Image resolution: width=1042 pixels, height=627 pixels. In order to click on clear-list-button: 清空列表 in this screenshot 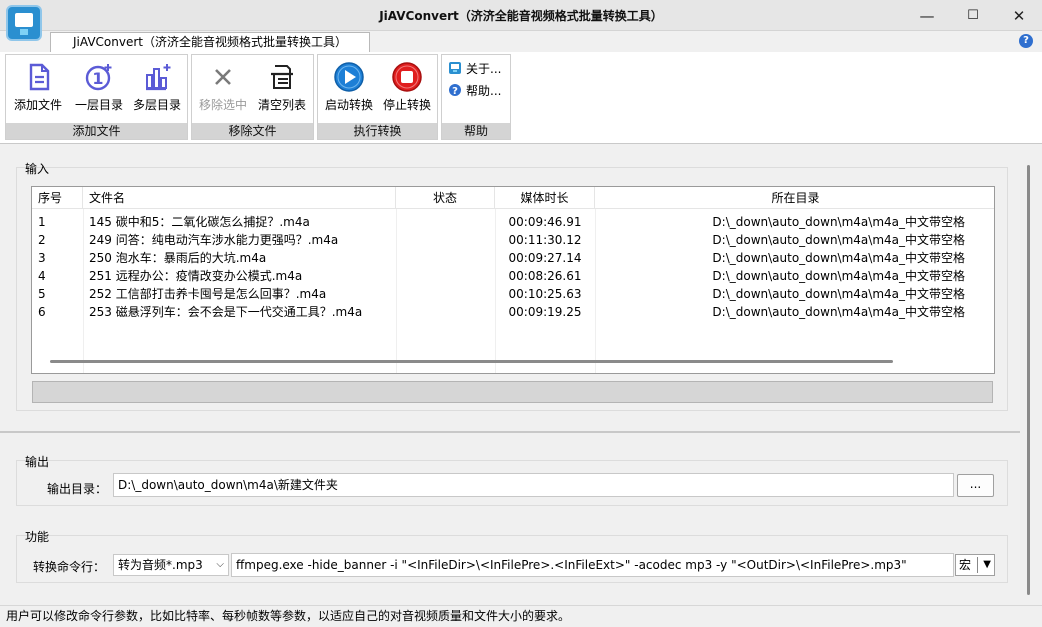, I will do `click(282, 87)`.